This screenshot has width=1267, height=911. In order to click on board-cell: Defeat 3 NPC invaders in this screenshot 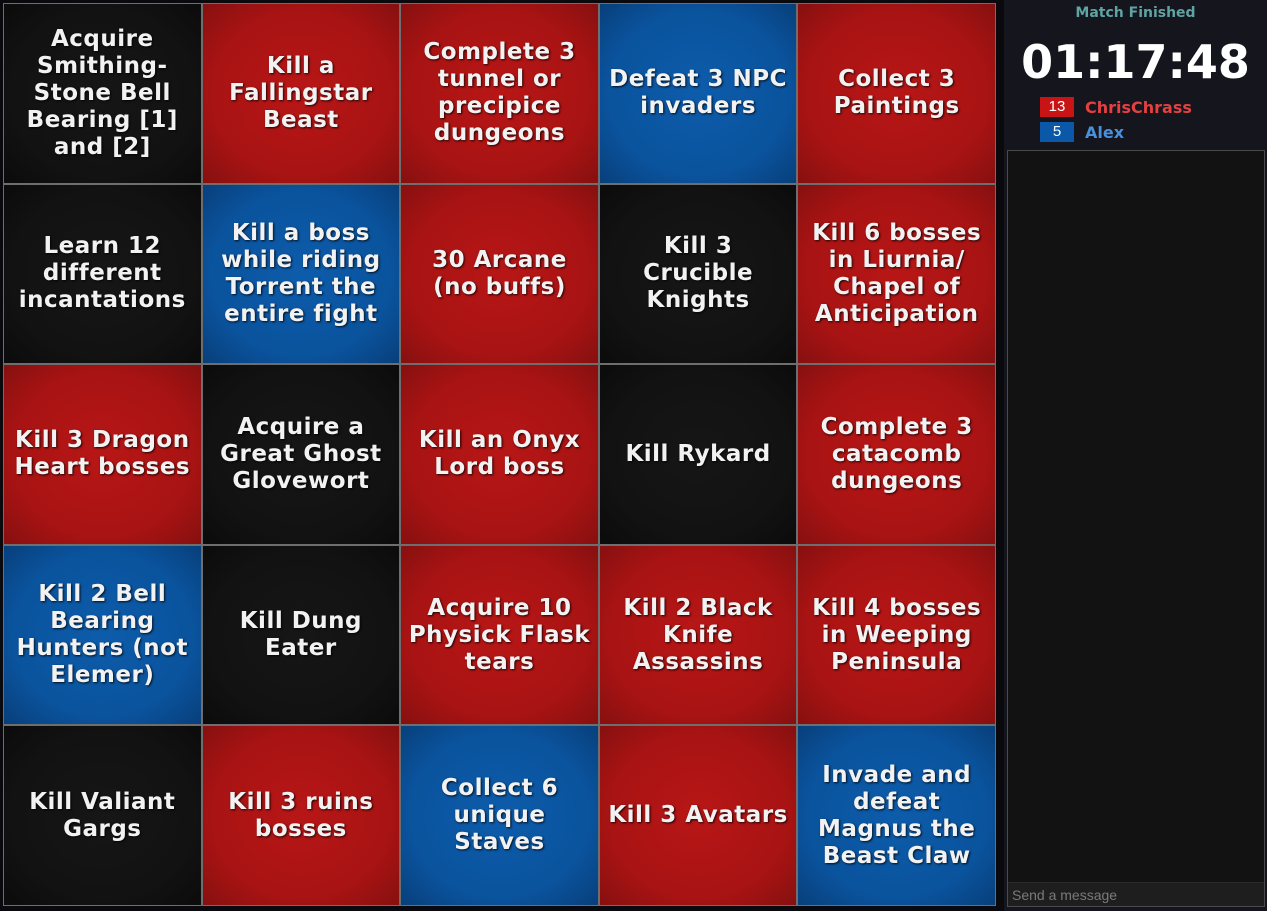, I will do `click(698, 93)`.